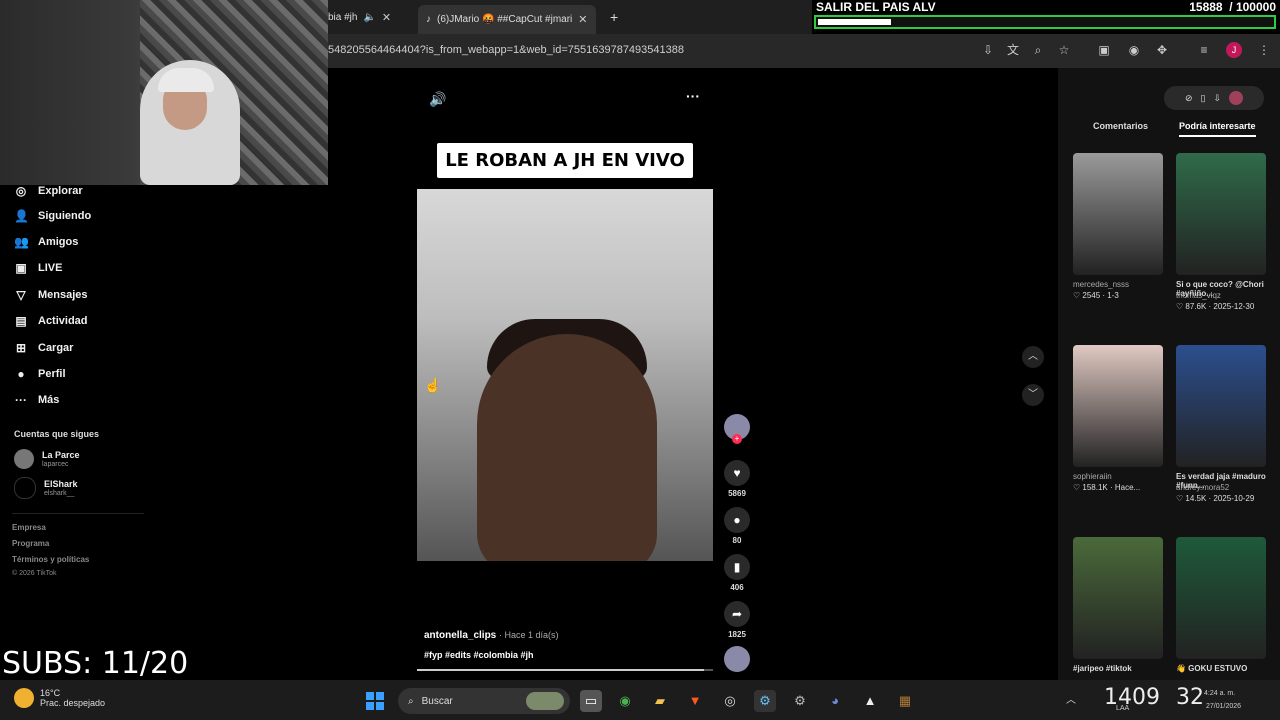 The width and height of the screenshot is (1280, 720). I want to click on tab-suggested: Podría interesarte, so click(1217, 129).